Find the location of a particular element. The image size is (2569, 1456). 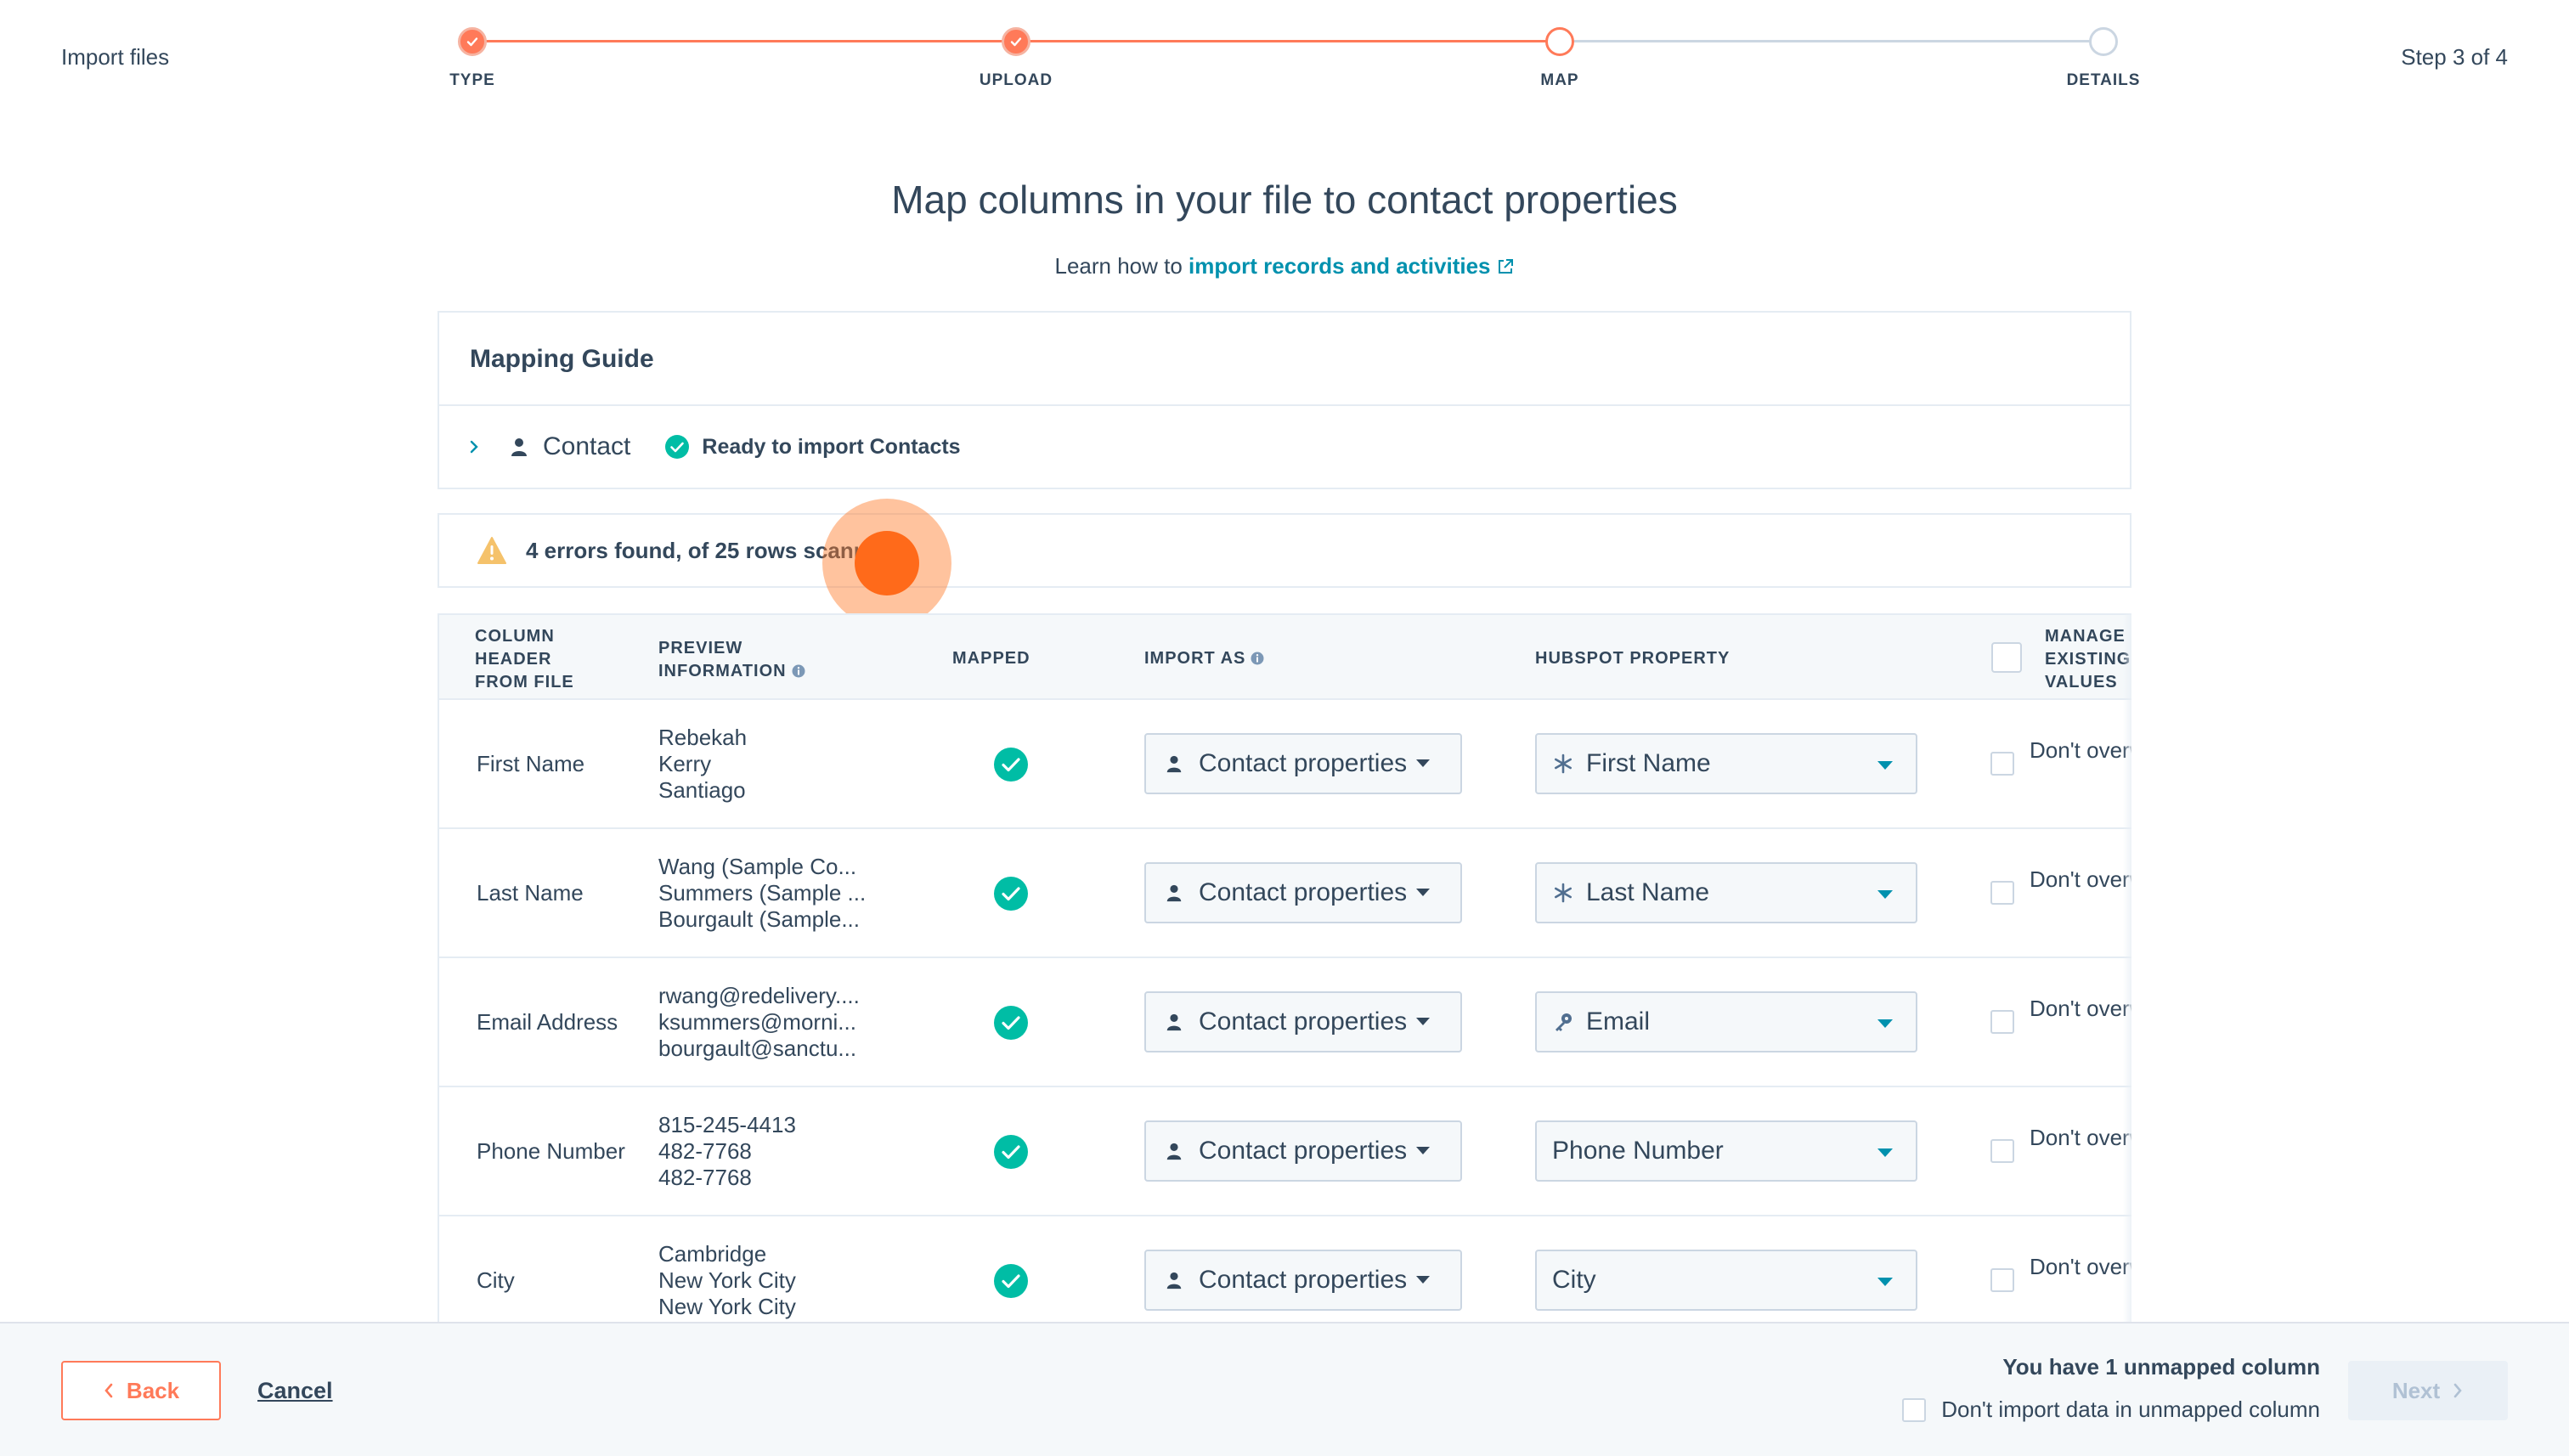

preview-value: 815-245-4413 is located at coordinates (727, 1124).